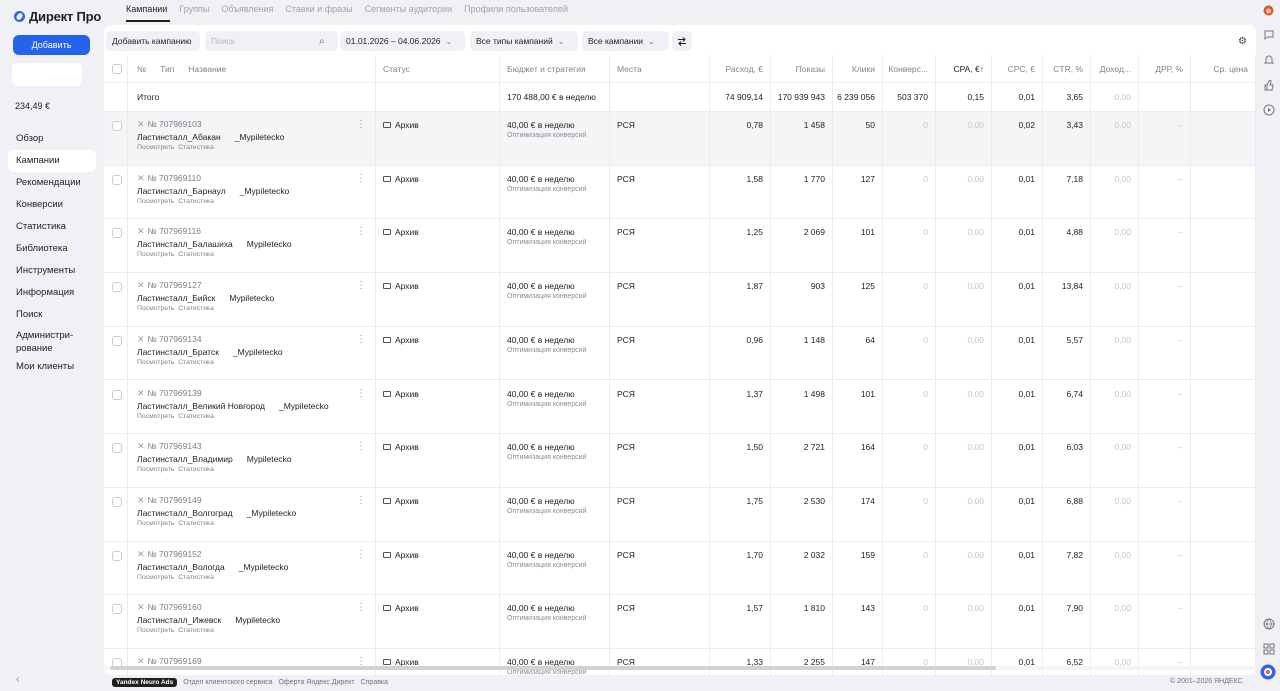 Image resolution: width=1280 pixels, height=691 pixels. I want to click on tab: Сегменты аудитории, so click(409, 9).